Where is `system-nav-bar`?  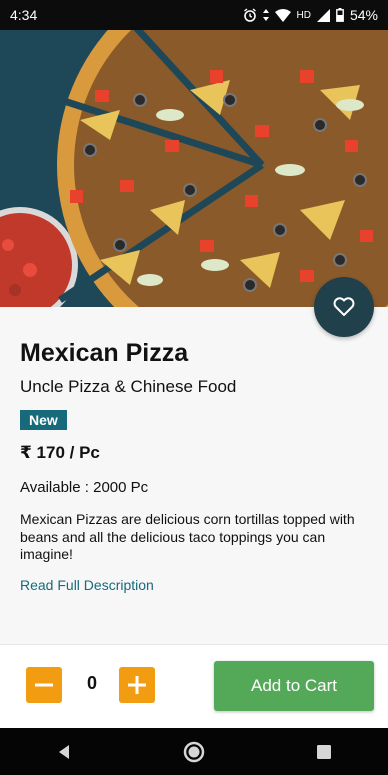 system-nav-bar is located at coordinates (194, 751).